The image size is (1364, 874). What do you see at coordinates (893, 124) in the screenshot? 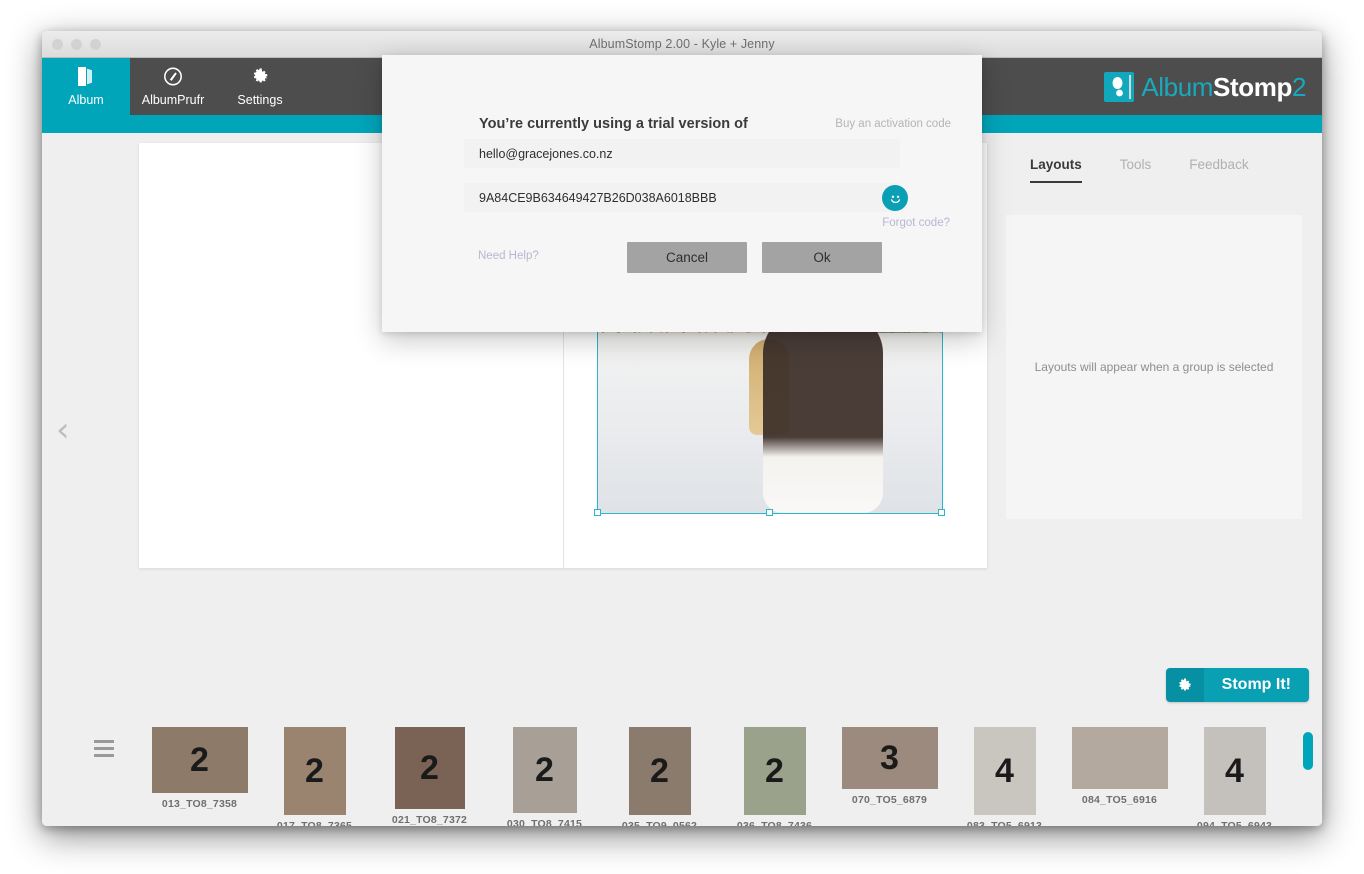
I see `buy-activation-code-link: Buy an activation code` at bounding box center [893, 124].